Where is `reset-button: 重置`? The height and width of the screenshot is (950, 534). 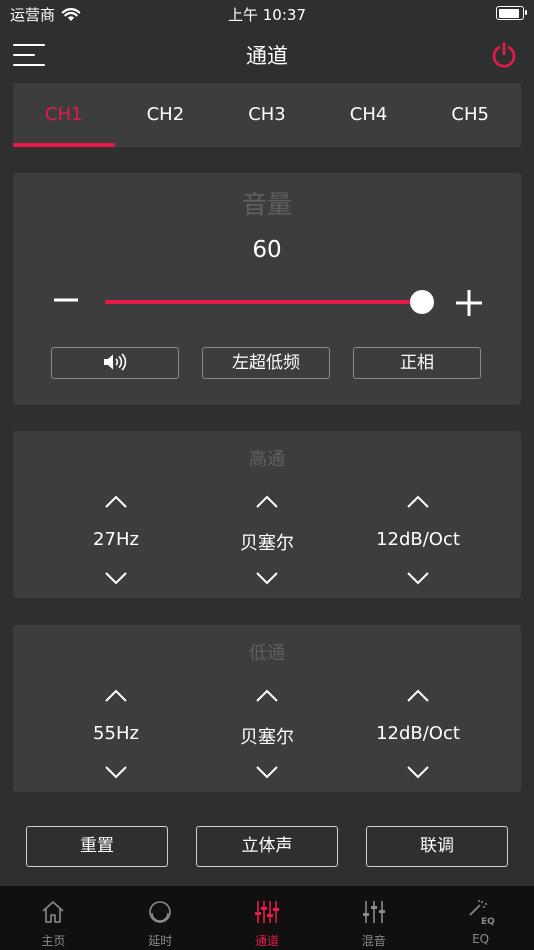 reset-button: 重置 is located at coordinates (97, 846).